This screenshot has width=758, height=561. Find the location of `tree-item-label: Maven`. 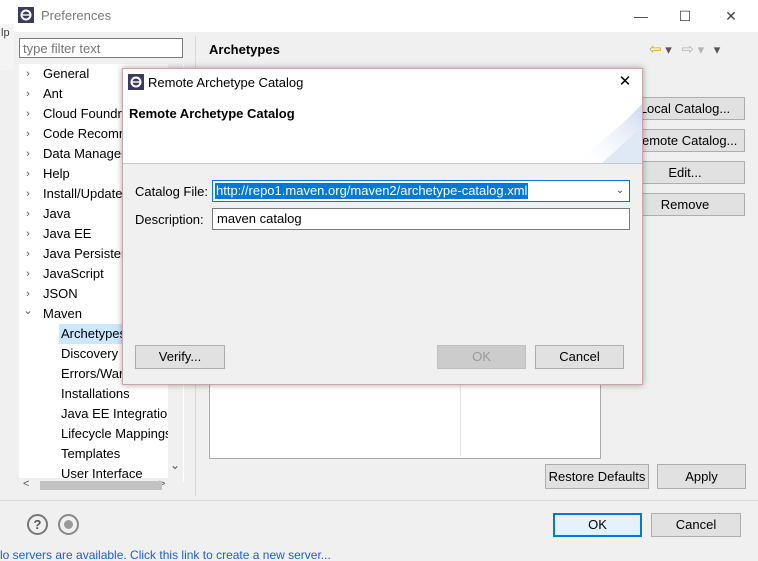

tree-item-label: Maven is located at coordinates (63, 313).